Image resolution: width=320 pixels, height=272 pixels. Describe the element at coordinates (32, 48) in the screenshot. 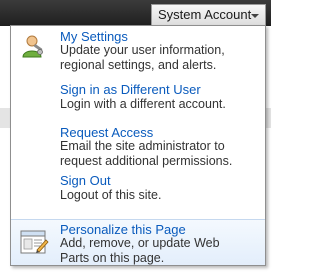

I see `user-settings-icon` at that location.